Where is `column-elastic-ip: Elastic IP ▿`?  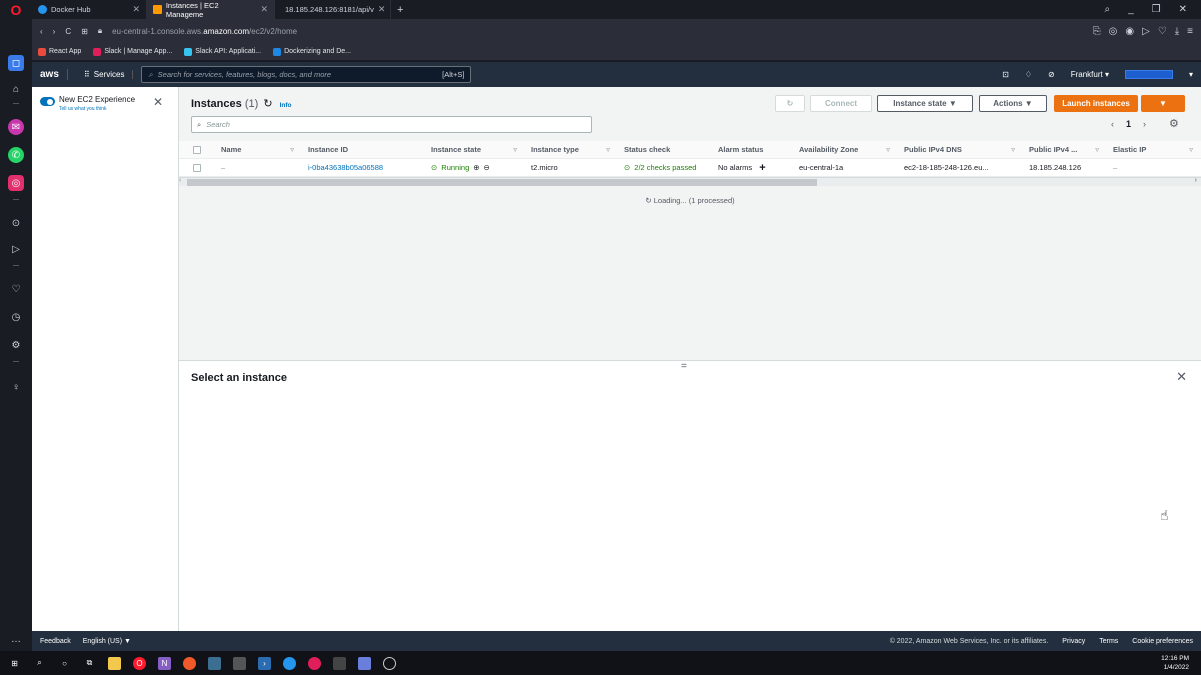
column-elastic-ip: Elastic IP ▿ is located at coordinates (1154, 149).